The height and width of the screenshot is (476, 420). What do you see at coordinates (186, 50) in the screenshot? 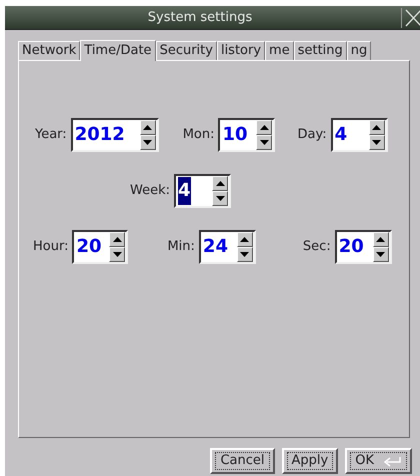
I see `tab: Security` at bounding box center [186, 50].